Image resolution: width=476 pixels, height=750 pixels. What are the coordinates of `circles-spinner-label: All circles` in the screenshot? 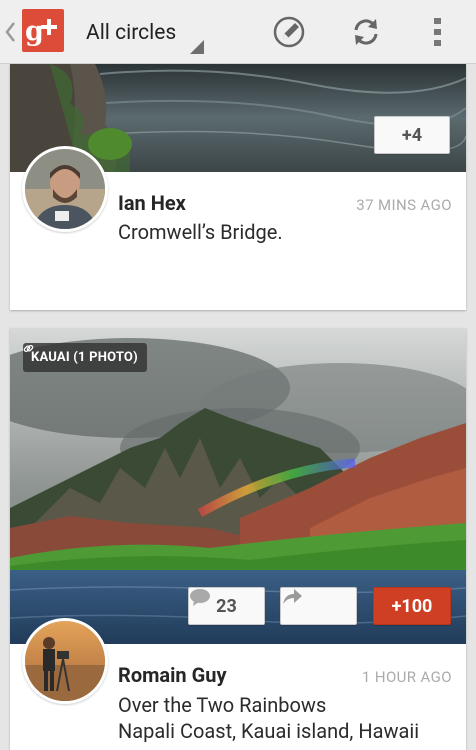 It's located at (131, 33).